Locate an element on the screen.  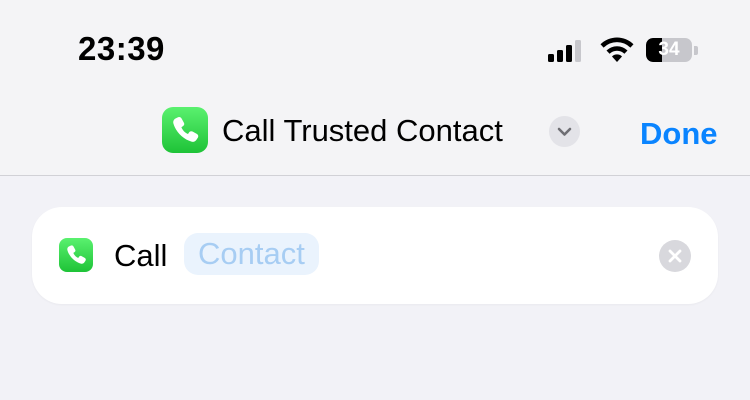
battery-body: 34 is located at coordinates (669, 50).